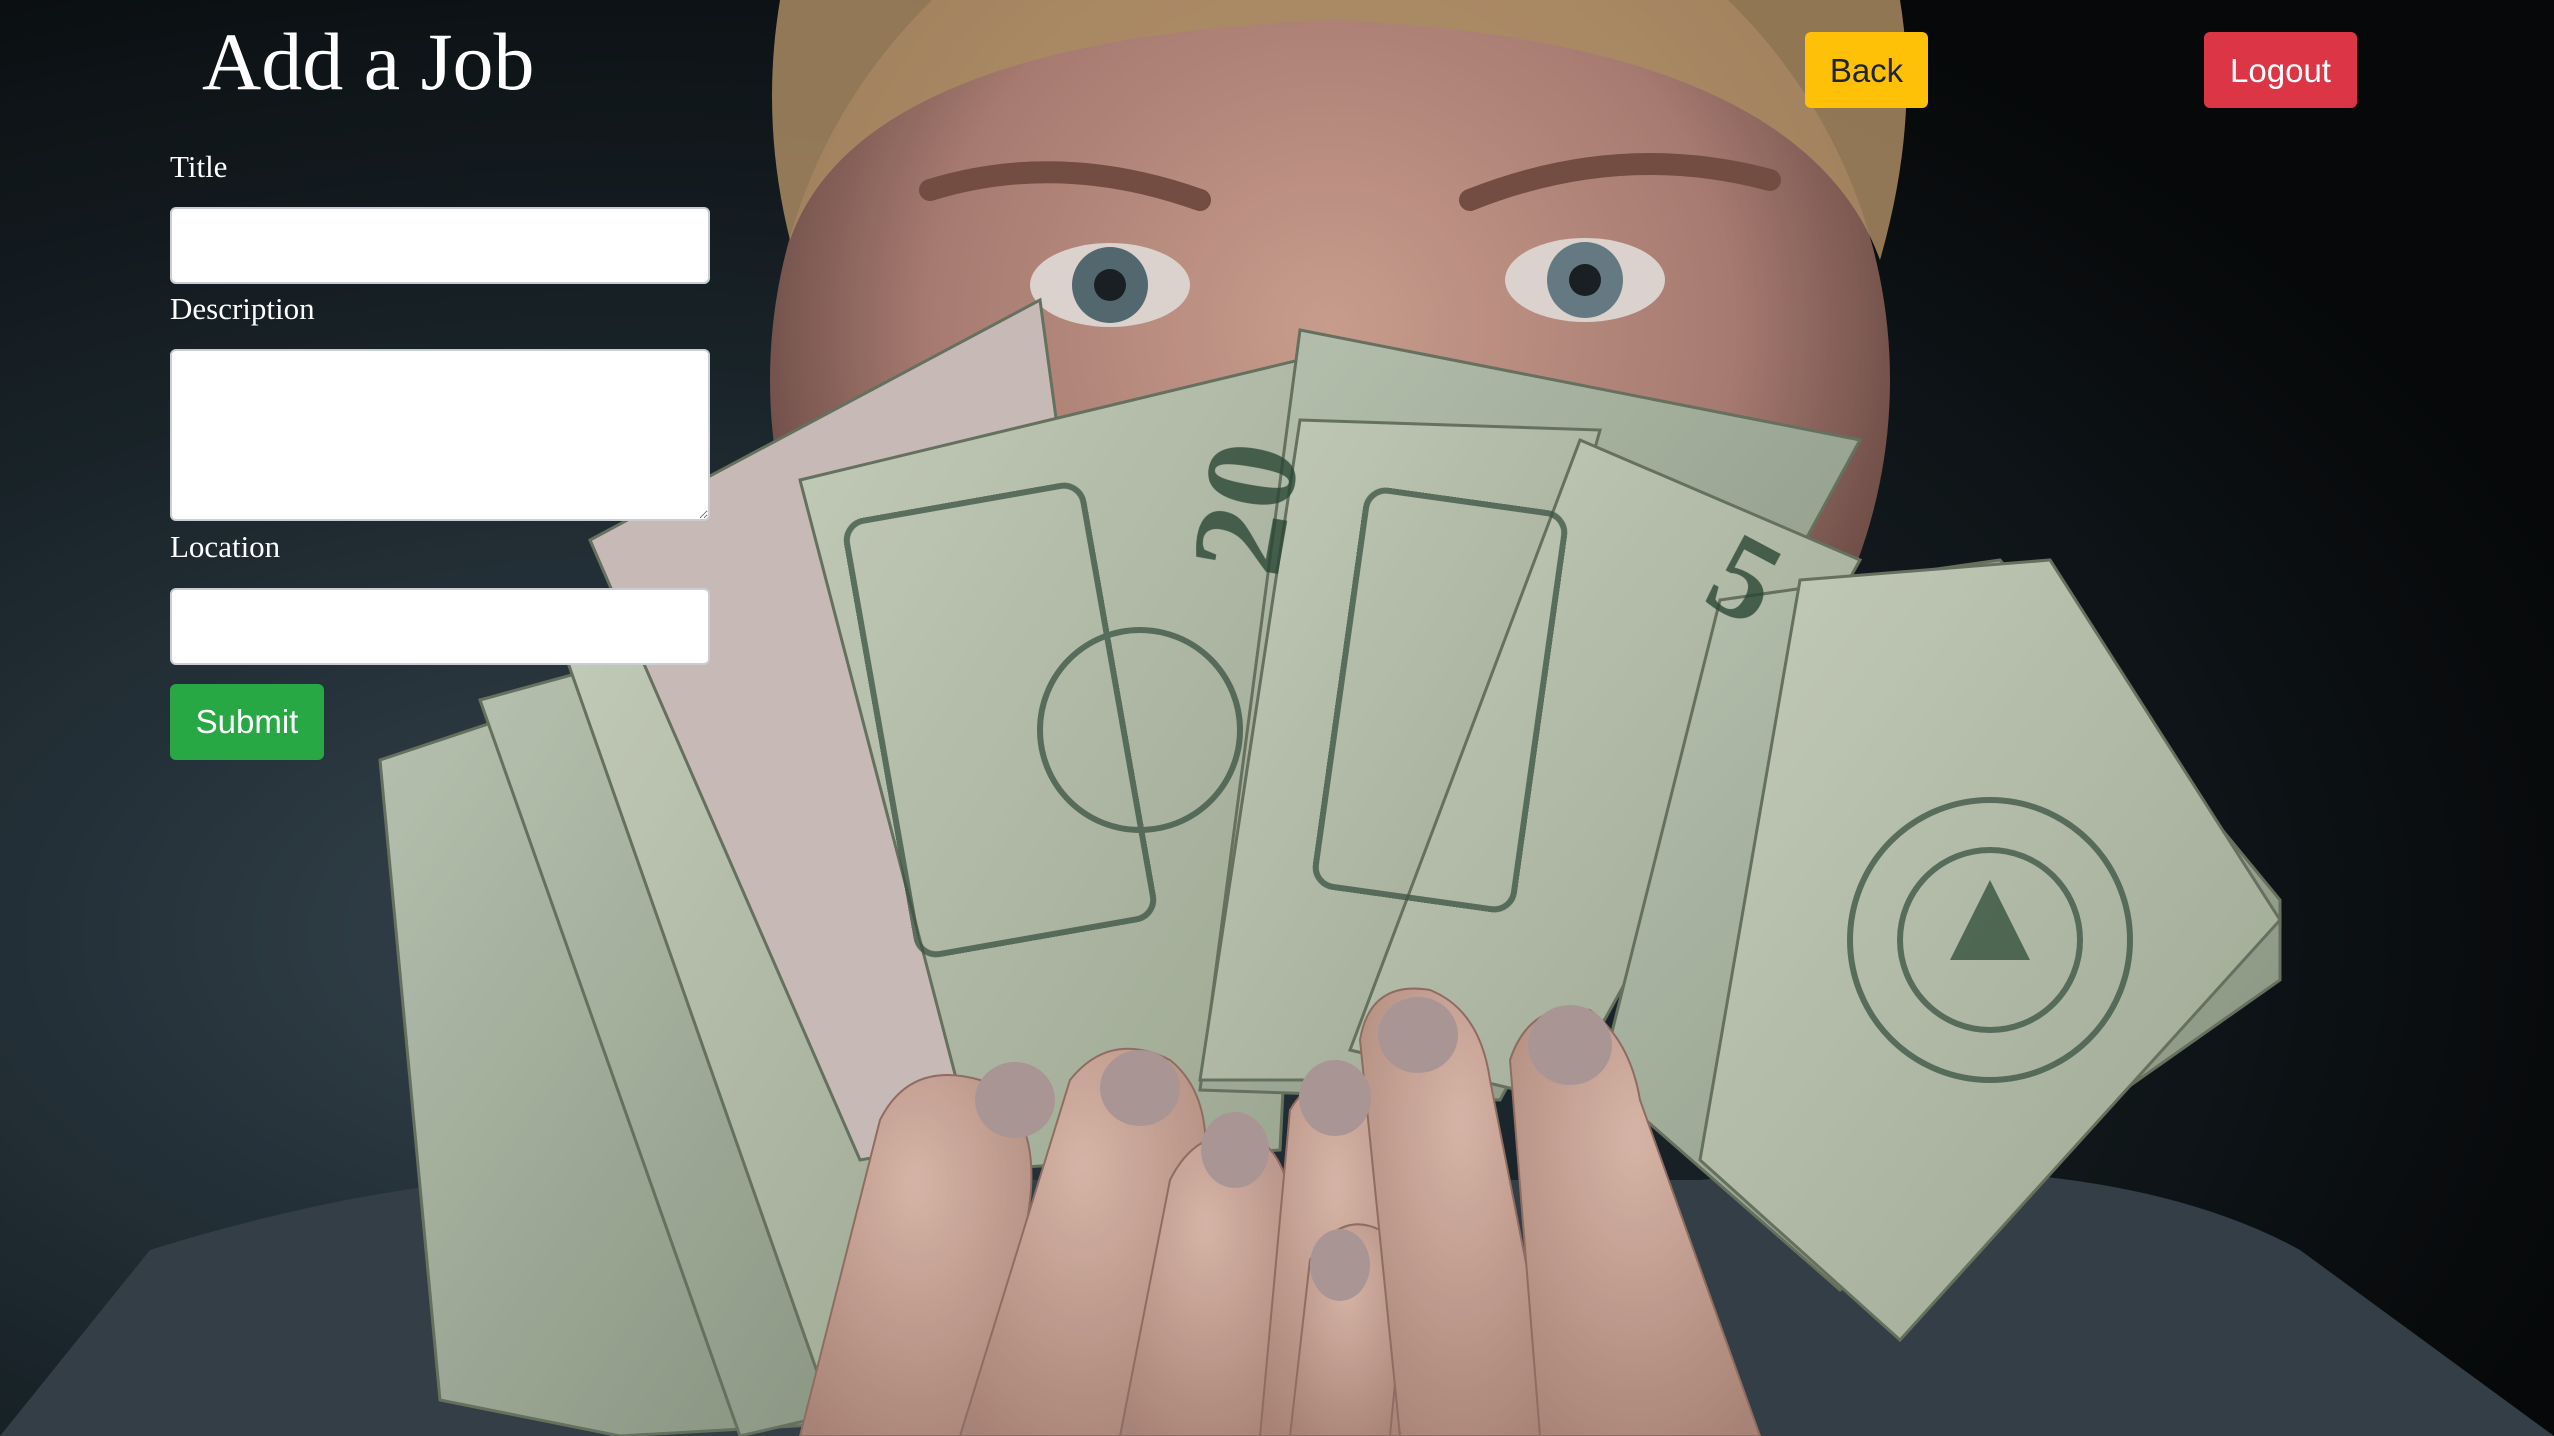 This screenshot has width=2554, height=1436. I want to click on page-title: Add a Job, so click(368, 61).